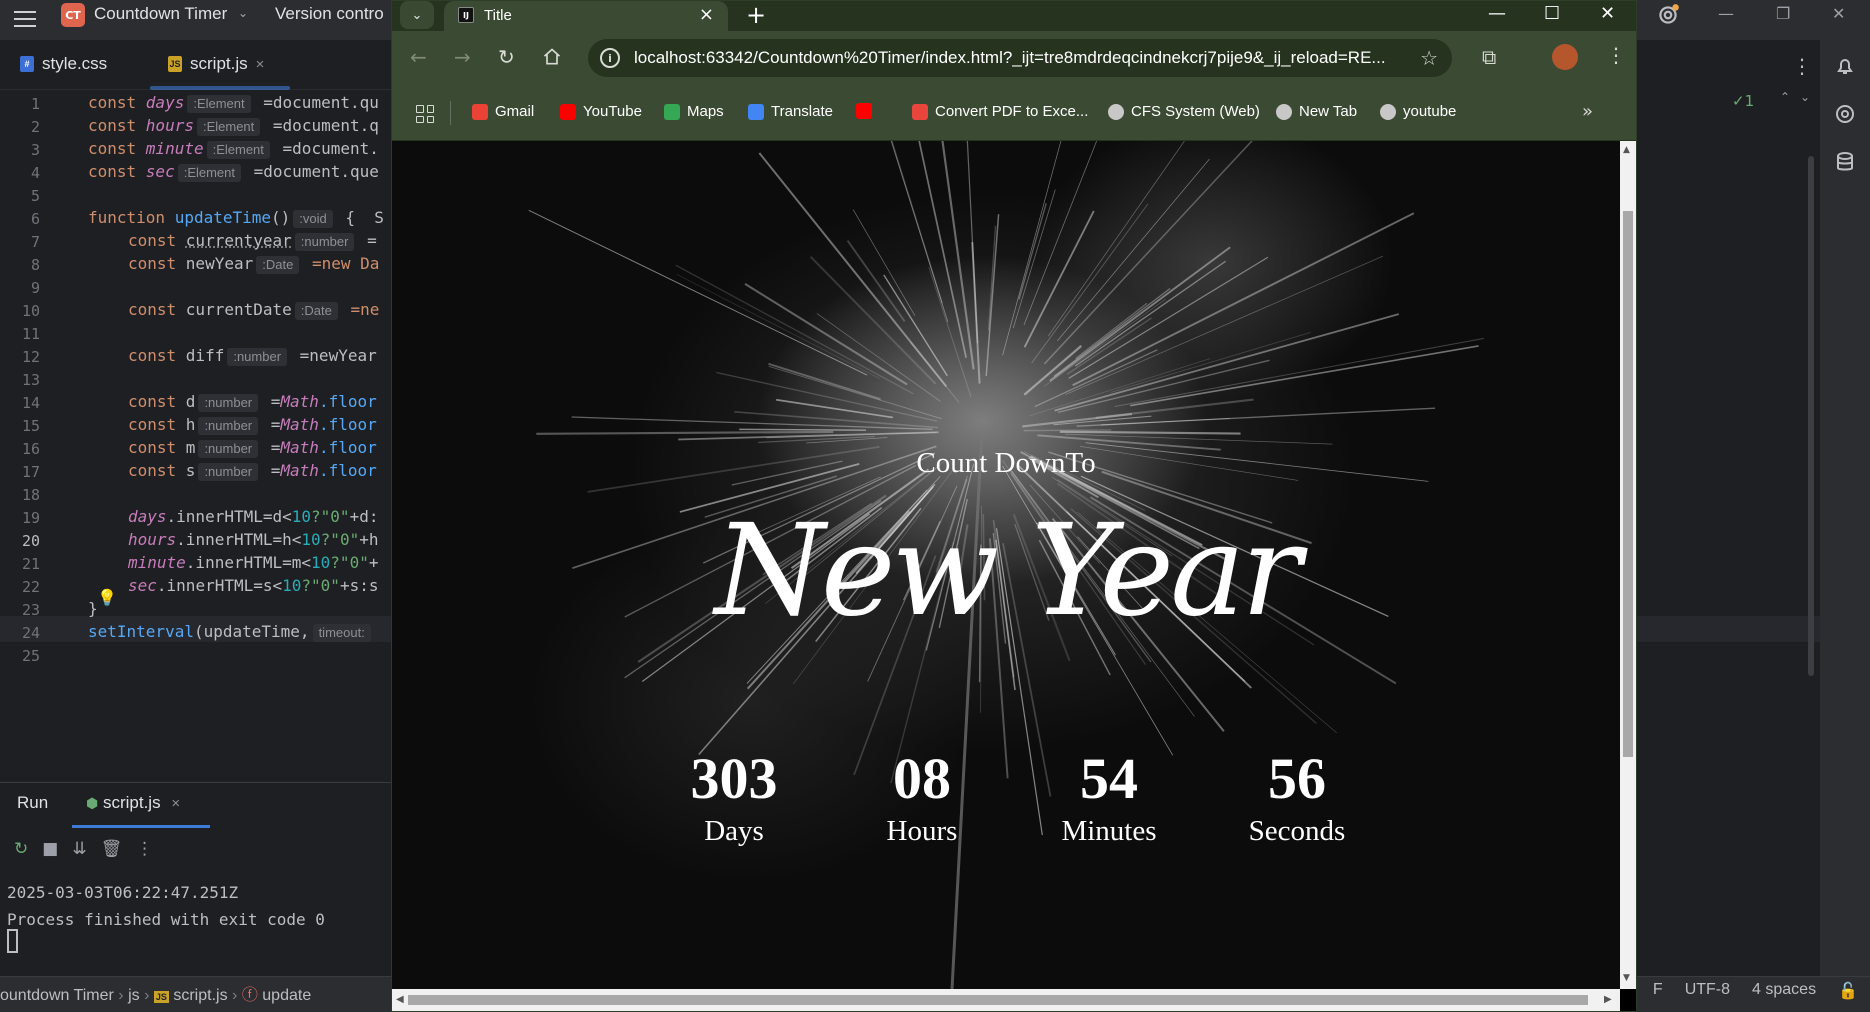 The image size is (1870, 1012). Describe the element at coordinates (329, 14) in the screenshot. I see `vcs-widget: Version contro` at that location.